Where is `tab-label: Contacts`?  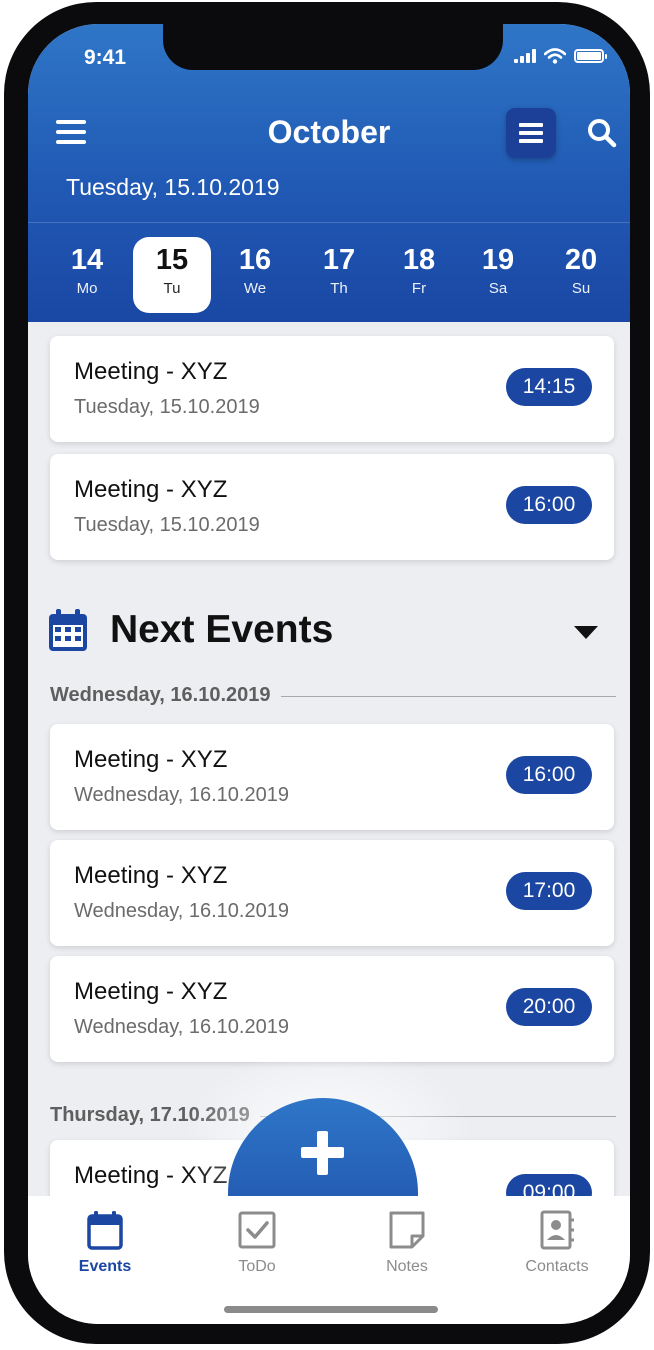
tab-label: Contacts is located at coordinates (557, 1266).